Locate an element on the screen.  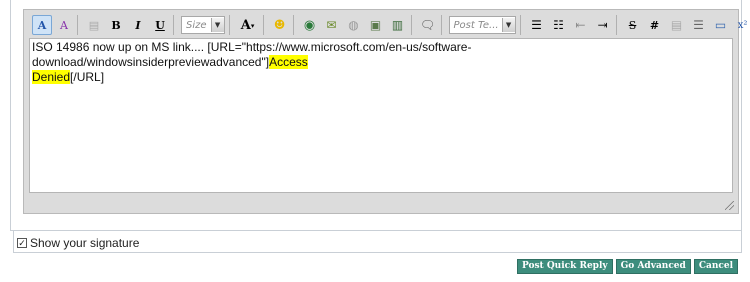
toolbar-group-insert: ◉ ✉ ◍ ▣ ▥ is located at coordinates (354, 25).